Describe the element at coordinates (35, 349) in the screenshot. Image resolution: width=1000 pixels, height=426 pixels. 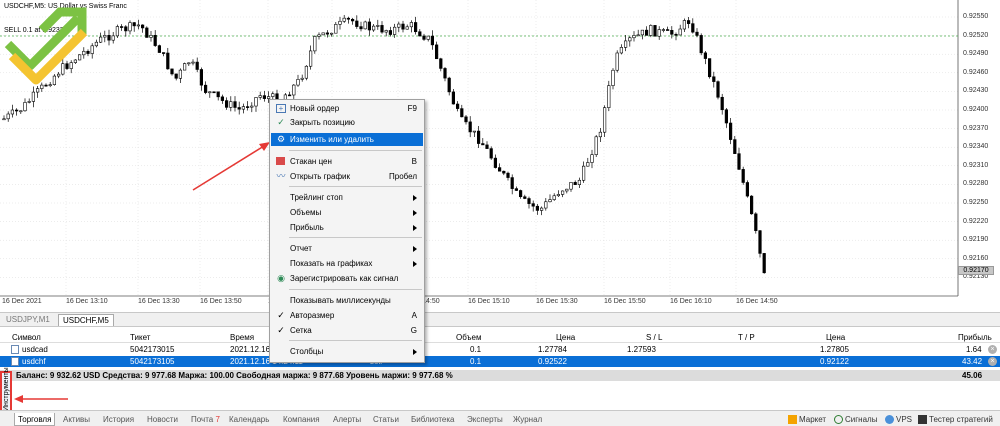
I see `cell-symbol: usdcad` at that location.